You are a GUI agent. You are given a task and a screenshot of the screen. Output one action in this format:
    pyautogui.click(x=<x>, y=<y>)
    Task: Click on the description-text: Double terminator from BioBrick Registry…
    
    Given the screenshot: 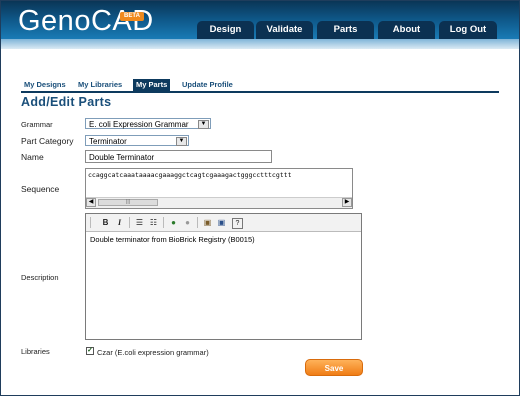 What is the action you would take?
    pyautogui.click(x=172, y=239)
    